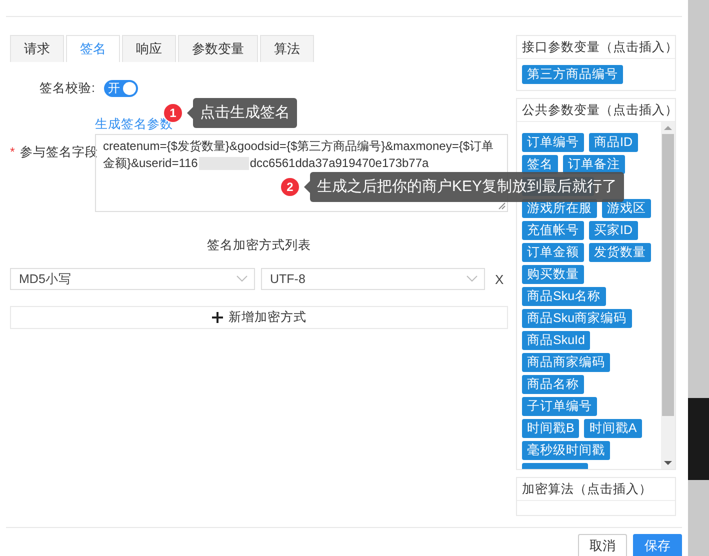 This screenshot has height=556, width=709. What do you see at coordinates (572, 74) in the screenshot?
I see `variable-tag: 第三方商品编号` at bounding box center [572, 74].